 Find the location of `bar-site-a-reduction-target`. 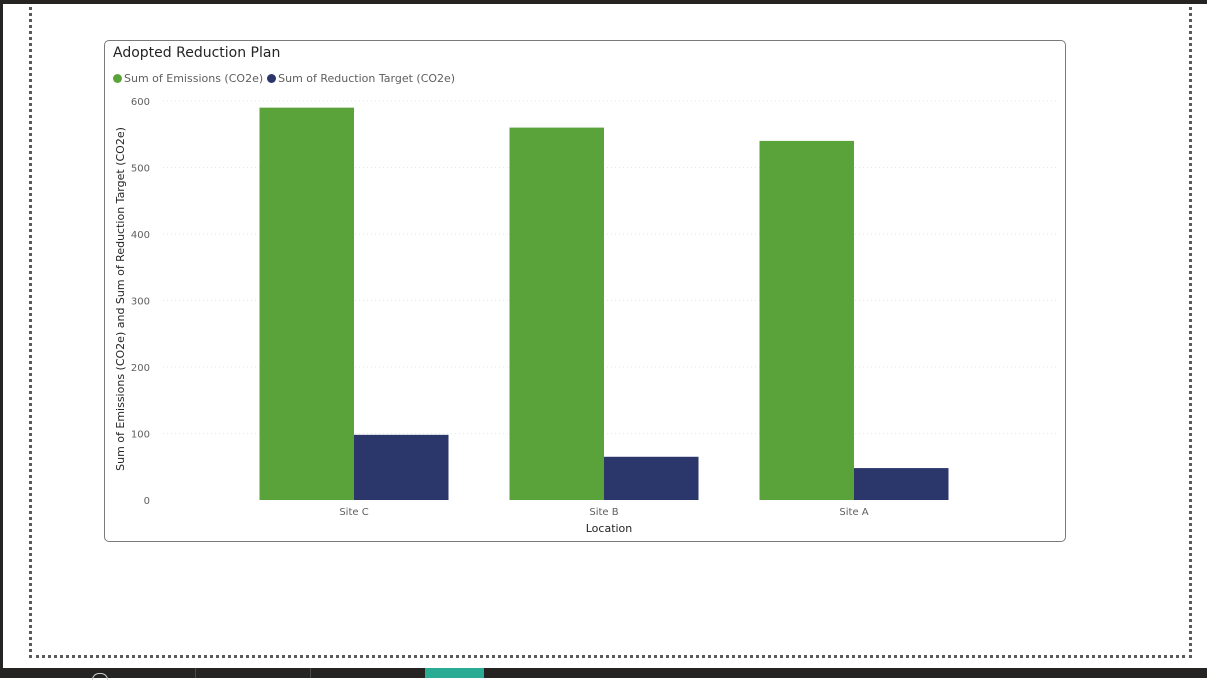

bar-site-a-reduction-target is located at coordinates (901, 484).